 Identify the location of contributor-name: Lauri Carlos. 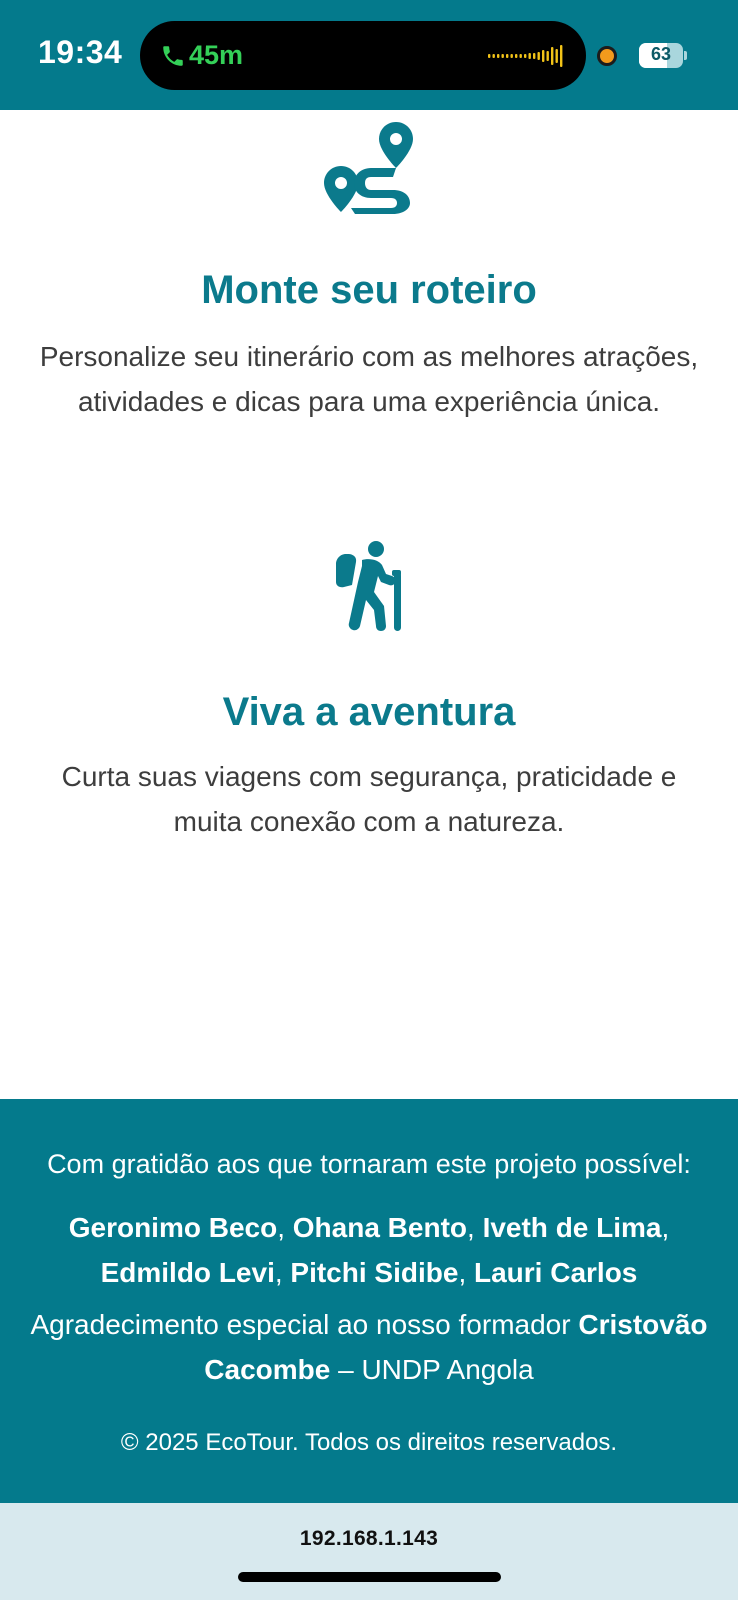
(556, 1272).